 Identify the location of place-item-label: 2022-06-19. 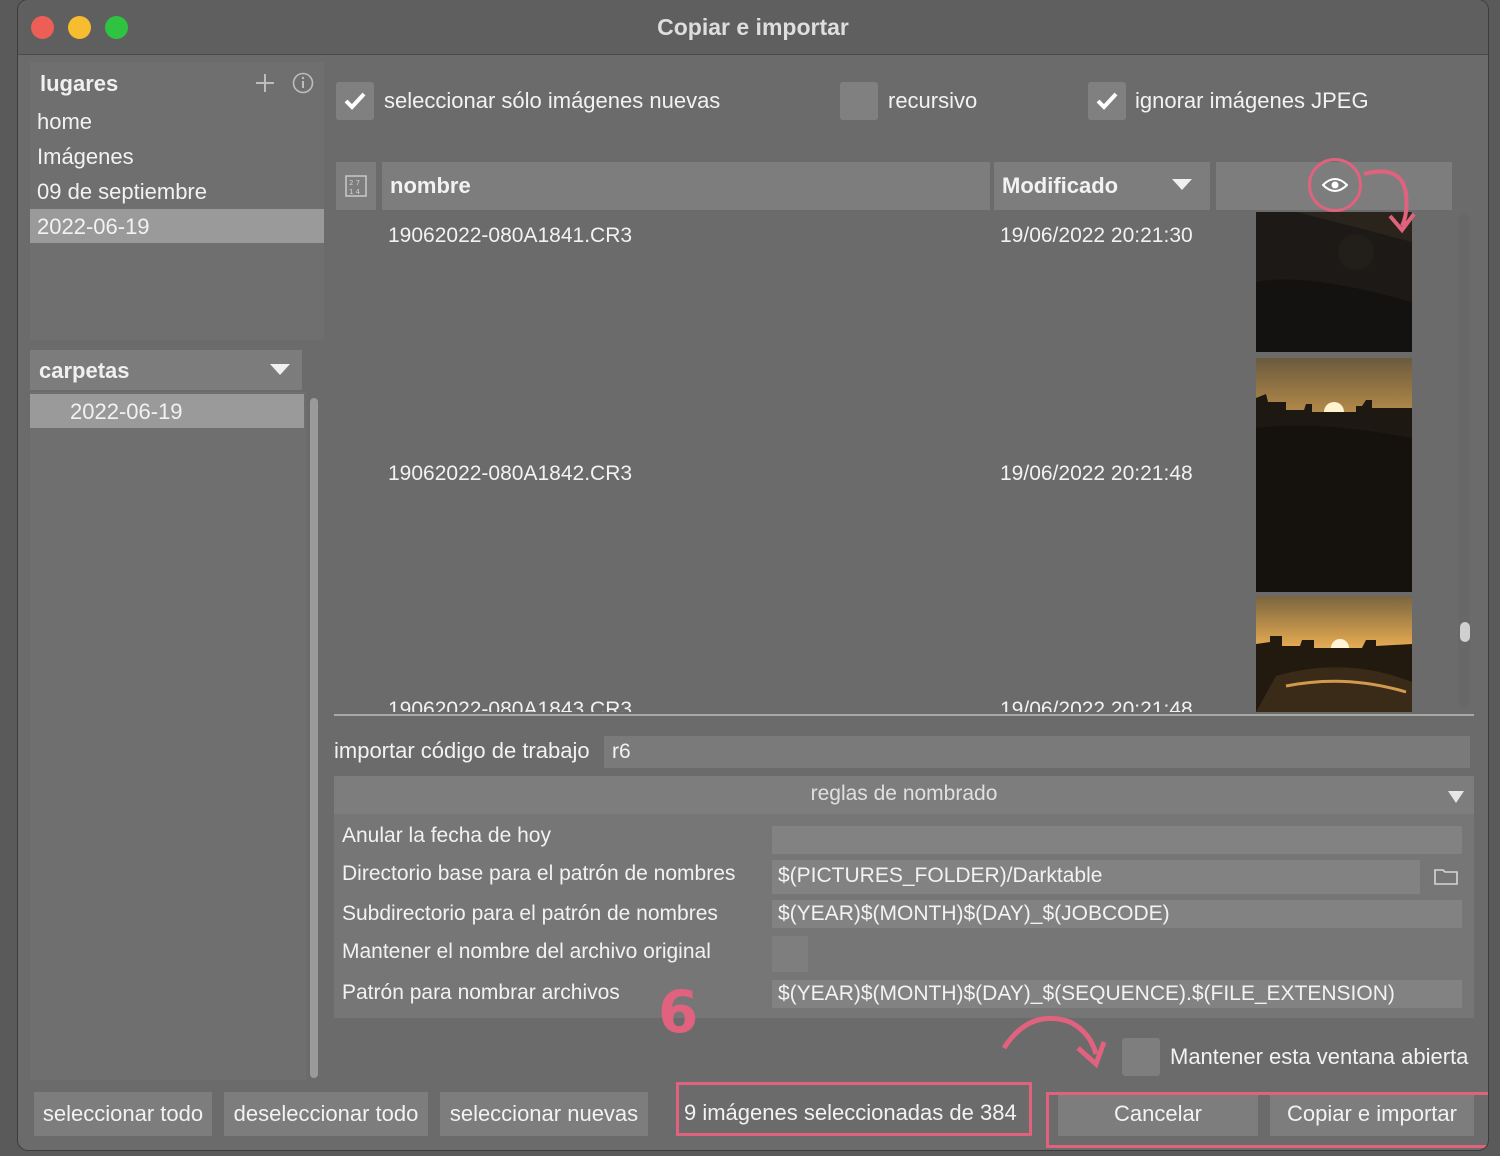
(93, 226).